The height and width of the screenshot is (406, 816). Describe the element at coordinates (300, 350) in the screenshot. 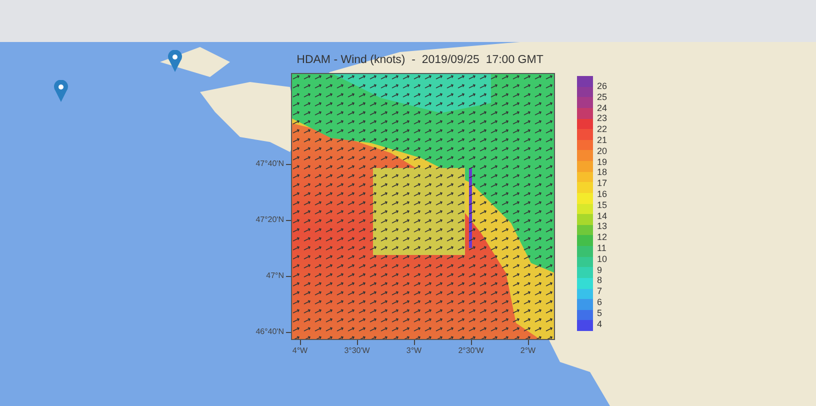

I see `axis-tick-label: 4°W` at that location.